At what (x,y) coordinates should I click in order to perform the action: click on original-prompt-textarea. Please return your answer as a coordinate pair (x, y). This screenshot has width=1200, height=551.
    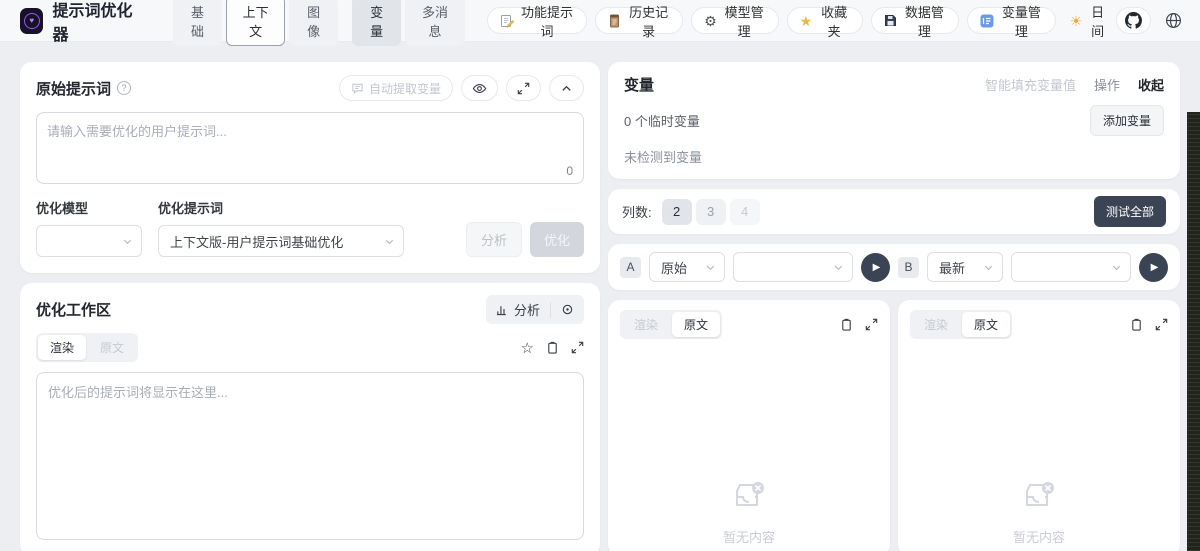
    Looking at the image, I should click on (310, 141).